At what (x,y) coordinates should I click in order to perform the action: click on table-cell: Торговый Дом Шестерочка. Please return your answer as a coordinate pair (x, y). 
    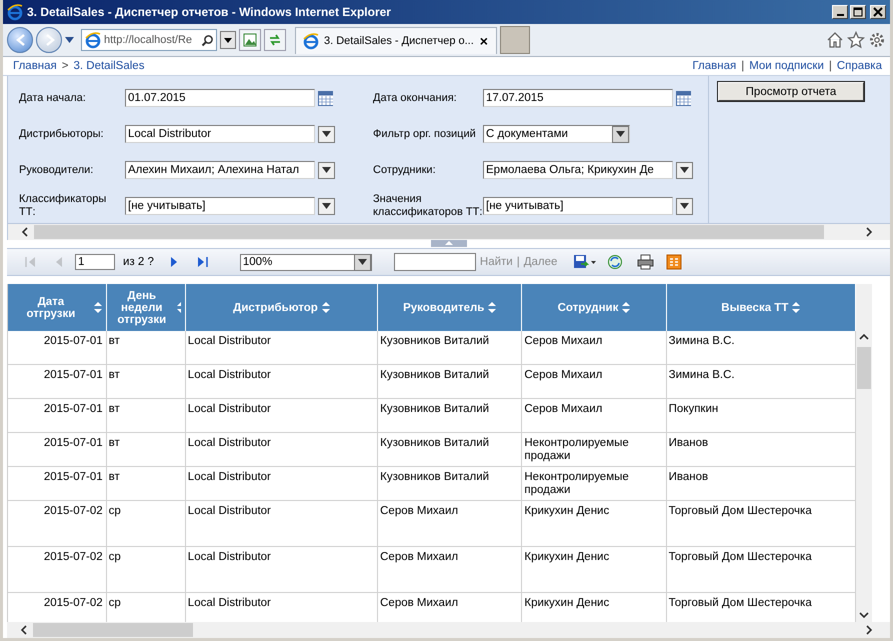
    Looking at the image, I should click on (761, 523).